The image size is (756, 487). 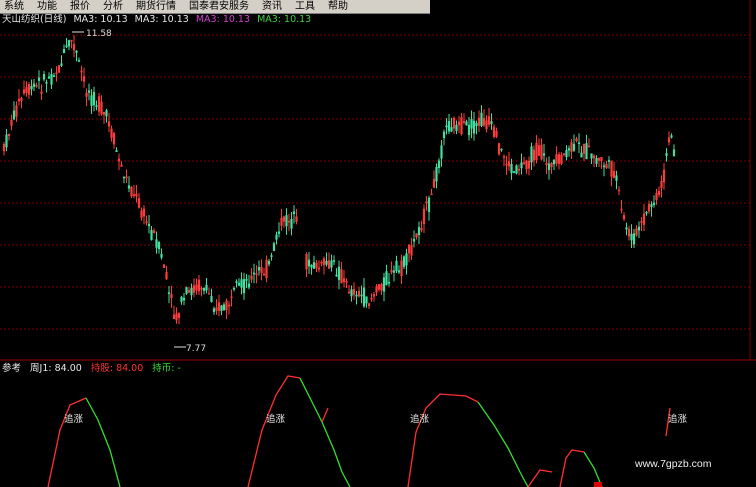 What do you see at coordinates (166, 368) in the screenshot?
I see `coin-hold-value: 持币: -` at bounding box center [166, 368].